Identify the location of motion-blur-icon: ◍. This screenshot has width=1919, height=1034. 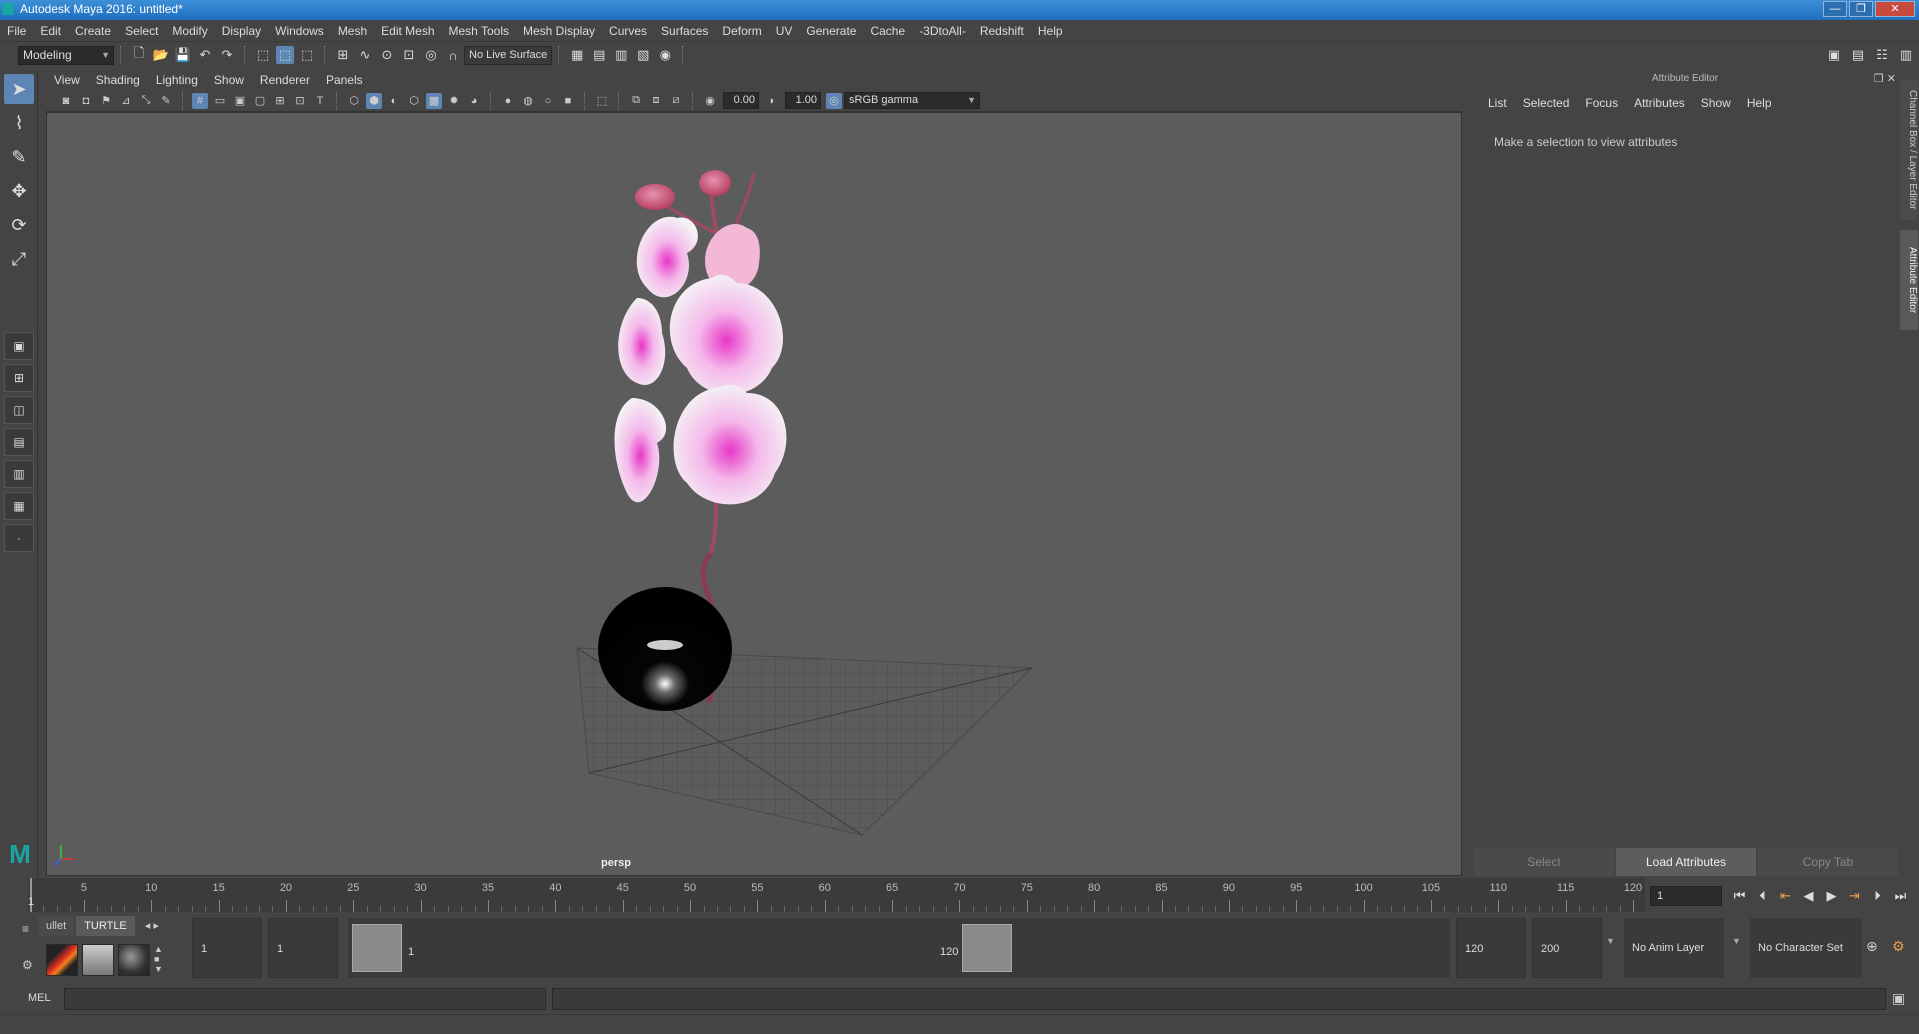
(528, 101).